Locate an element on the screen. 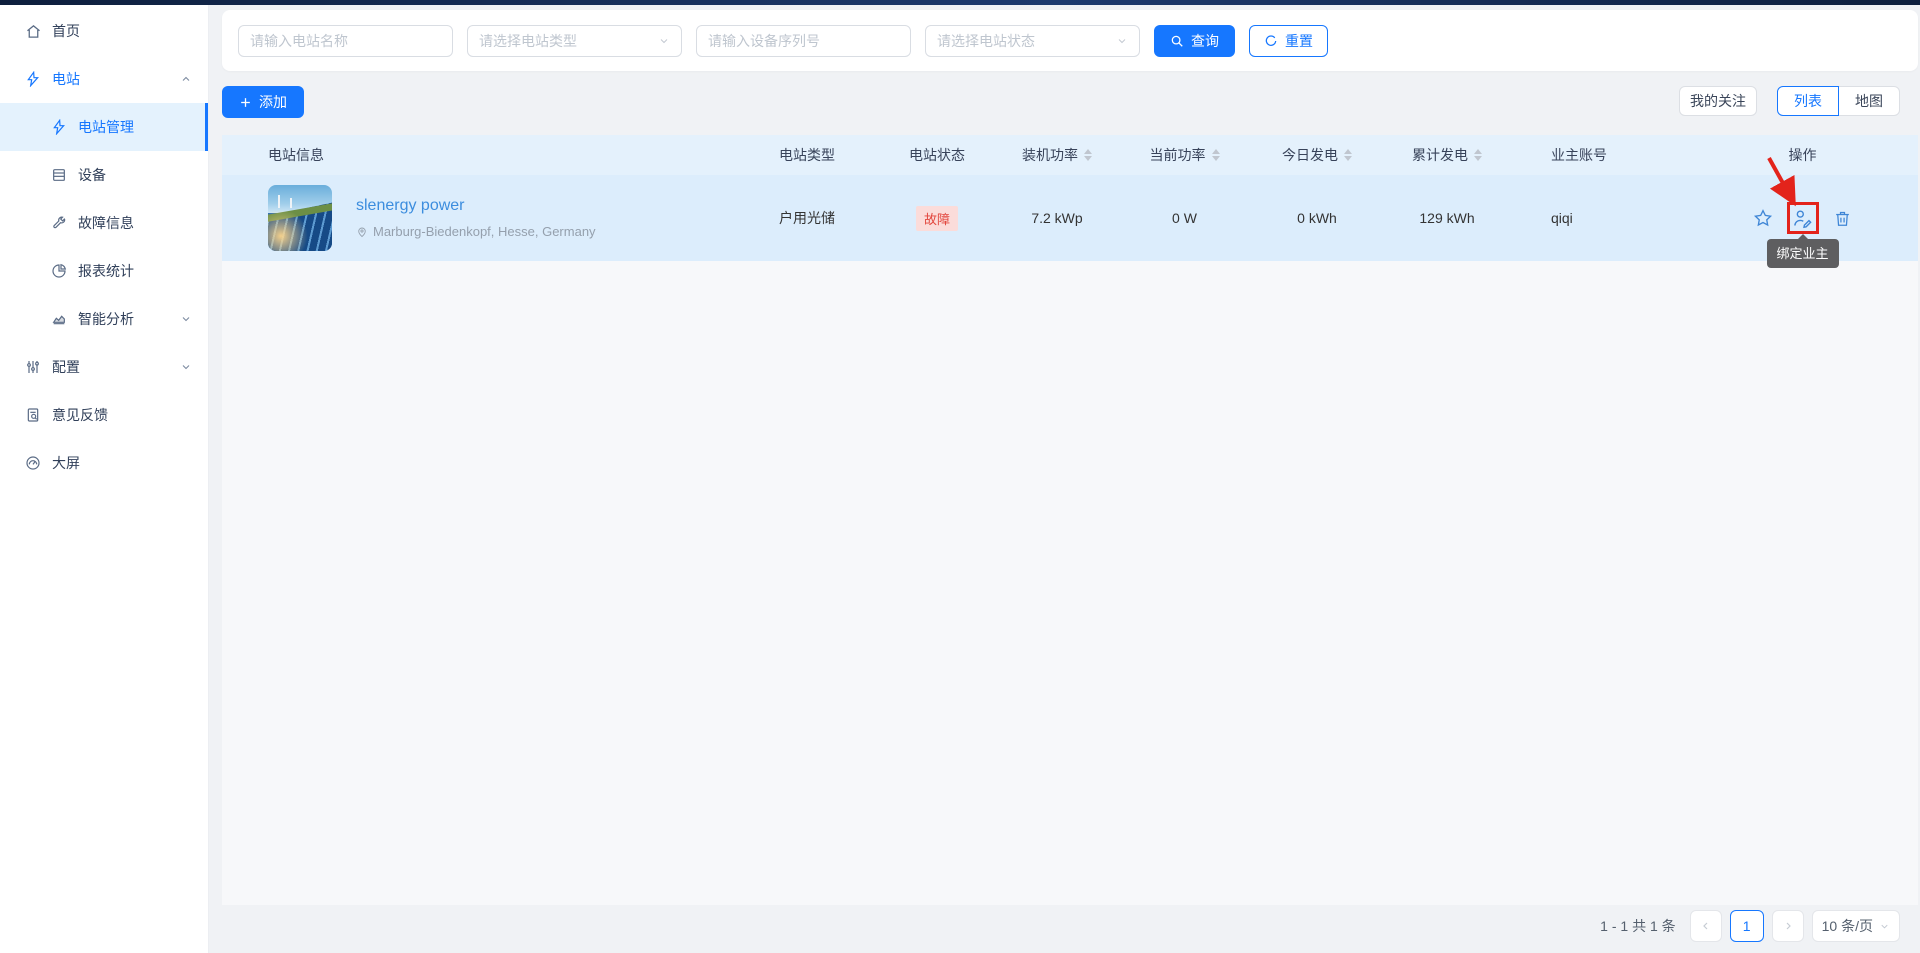 The height and width of the screenshot is (953, 1920). sidebar-item-configuration: 配置 is located at coordinates (104, 367).